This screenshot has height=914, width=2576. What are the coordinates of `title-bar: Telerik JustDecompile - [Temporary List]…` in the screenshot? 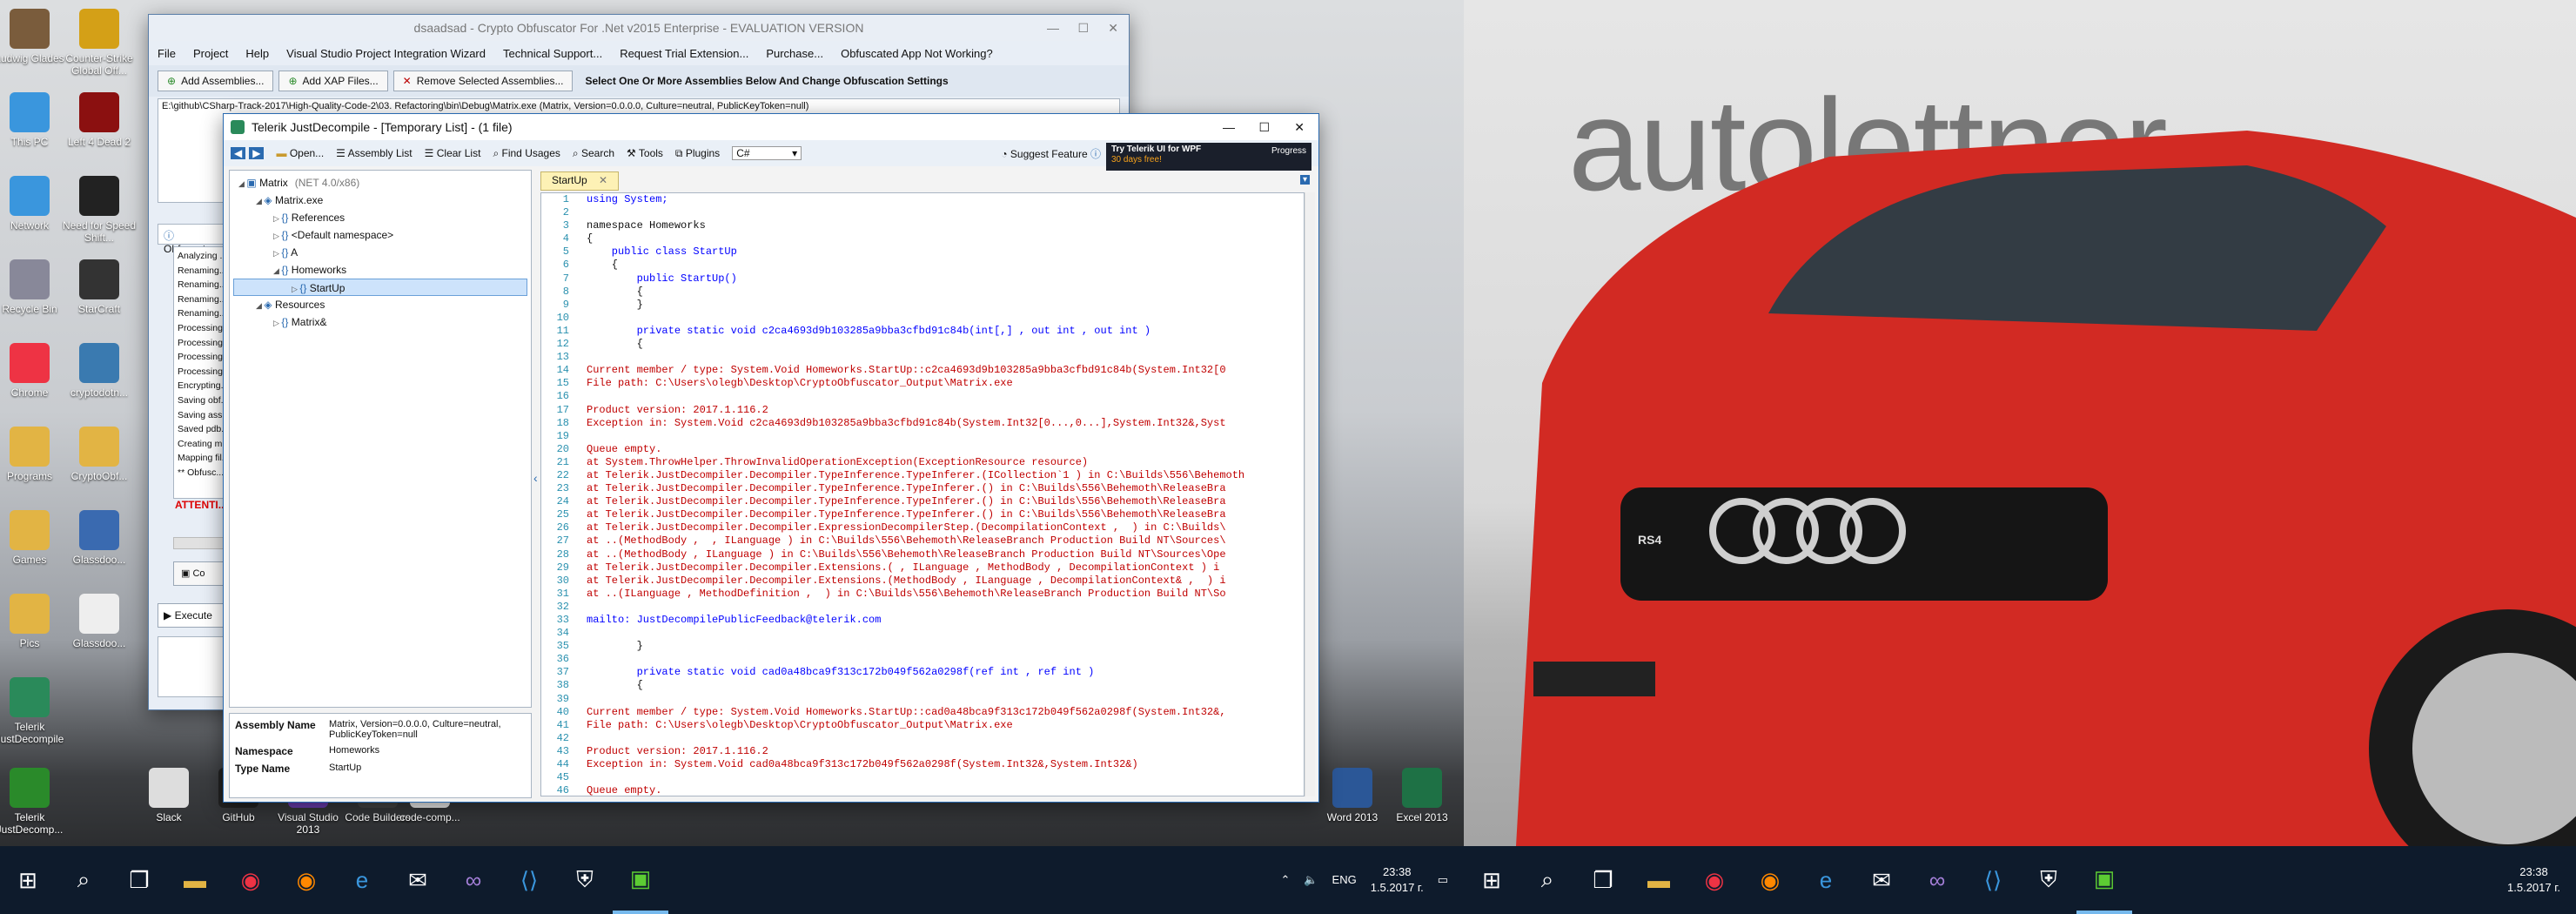 It's located at (771, 127).